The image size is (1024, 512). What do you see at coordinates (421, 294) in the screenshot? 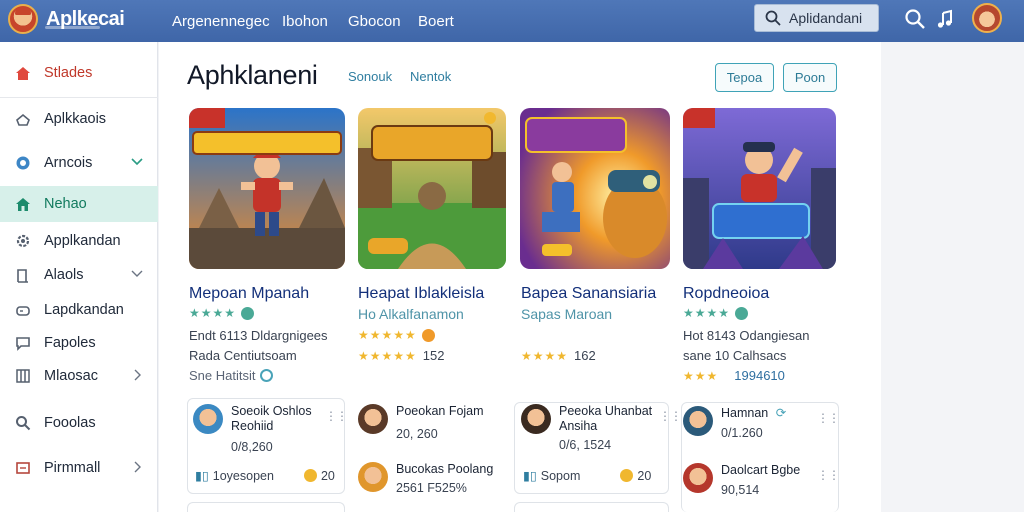
I see `game-title-2: Heapat Iblakleisla` at bounding box center [421, 294].